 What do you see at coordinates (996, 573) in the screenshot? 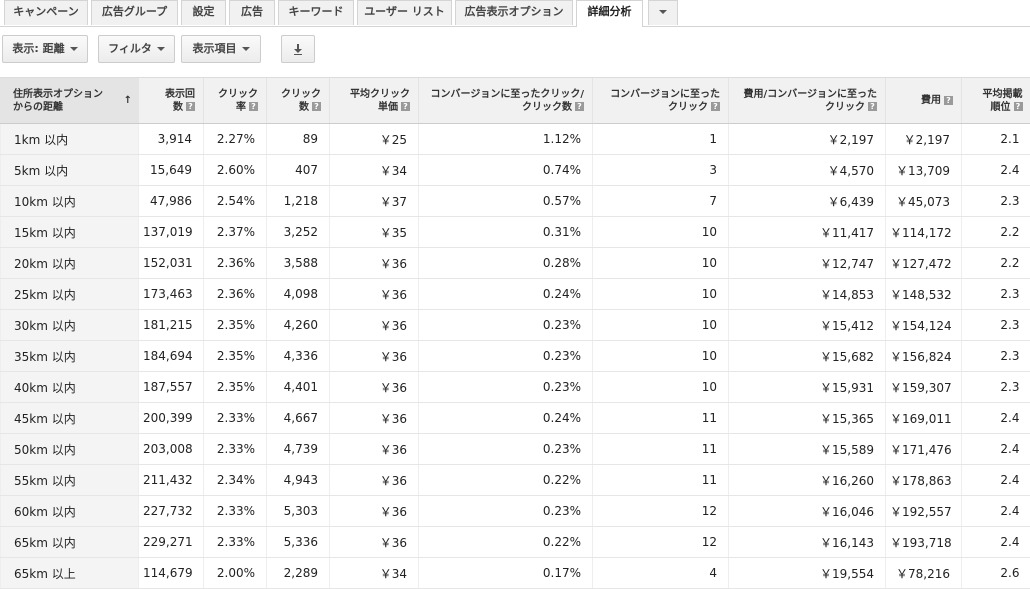
I see `cell-avg-position: 2.6` at bounding box center [996, 573].